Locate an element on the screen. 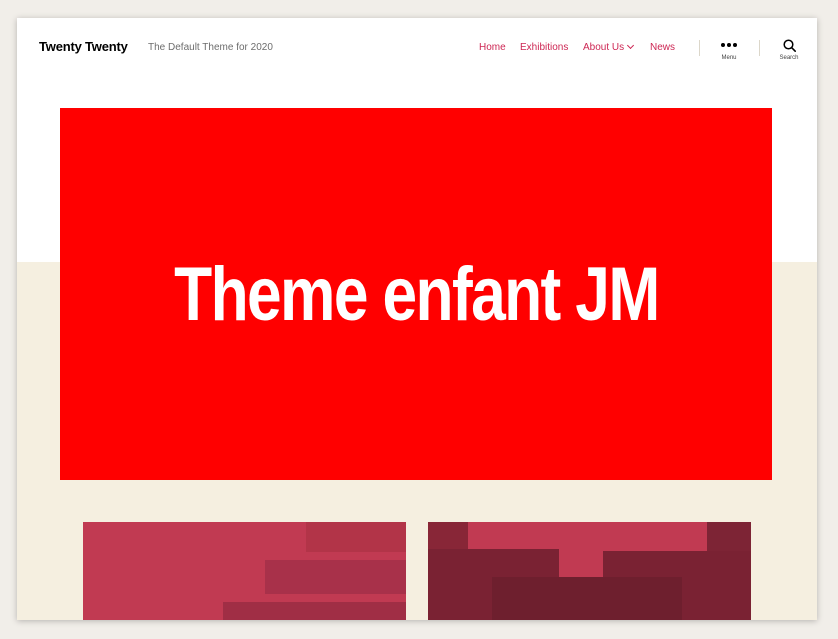 Image resolution: width=838 pixels, height=639 pixels. search-icon is located at coordinates (789, 45).